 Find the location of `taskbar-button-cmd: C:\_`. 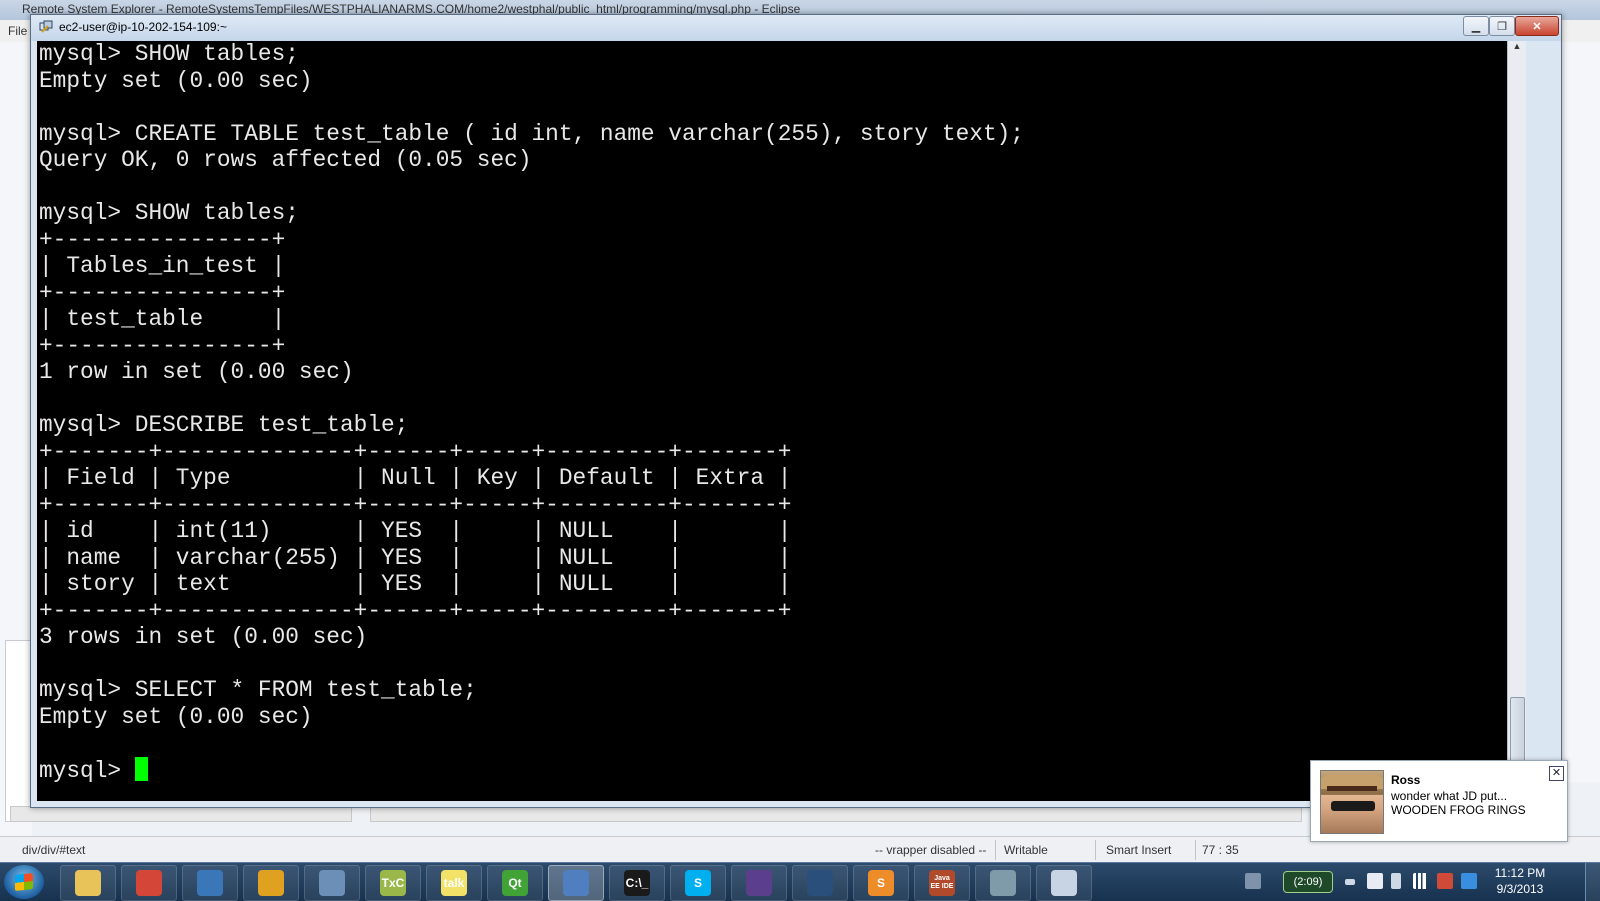

taskbar-button-cmd: C:\_ is located at coordinates (637, 883).